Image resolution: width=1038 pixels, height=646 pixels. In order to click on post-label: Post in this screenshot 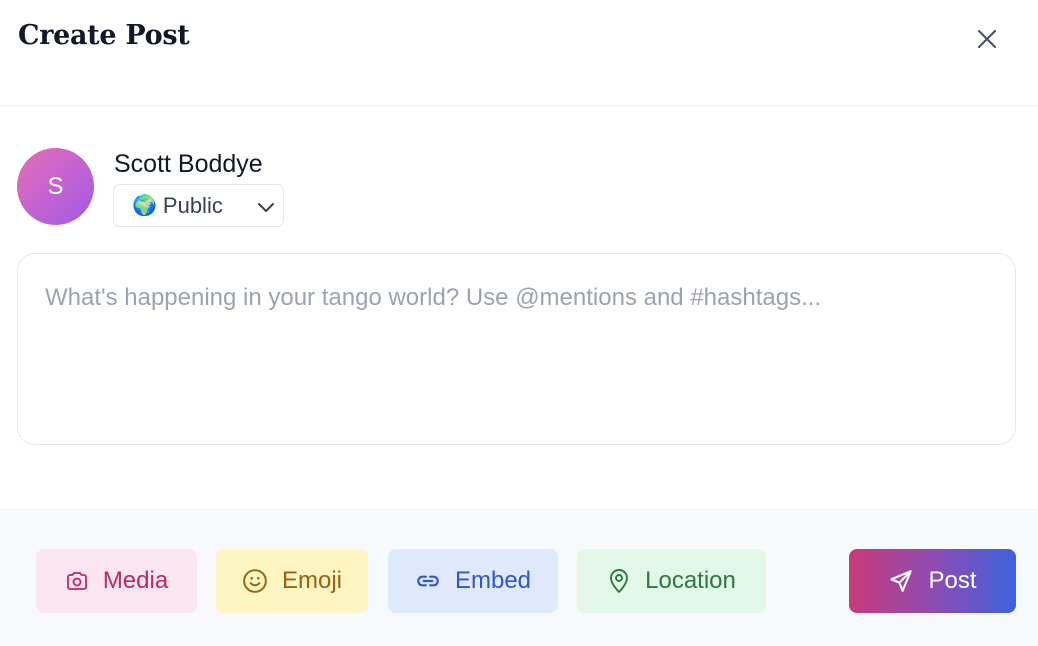, I will do `click(952, 580)`.